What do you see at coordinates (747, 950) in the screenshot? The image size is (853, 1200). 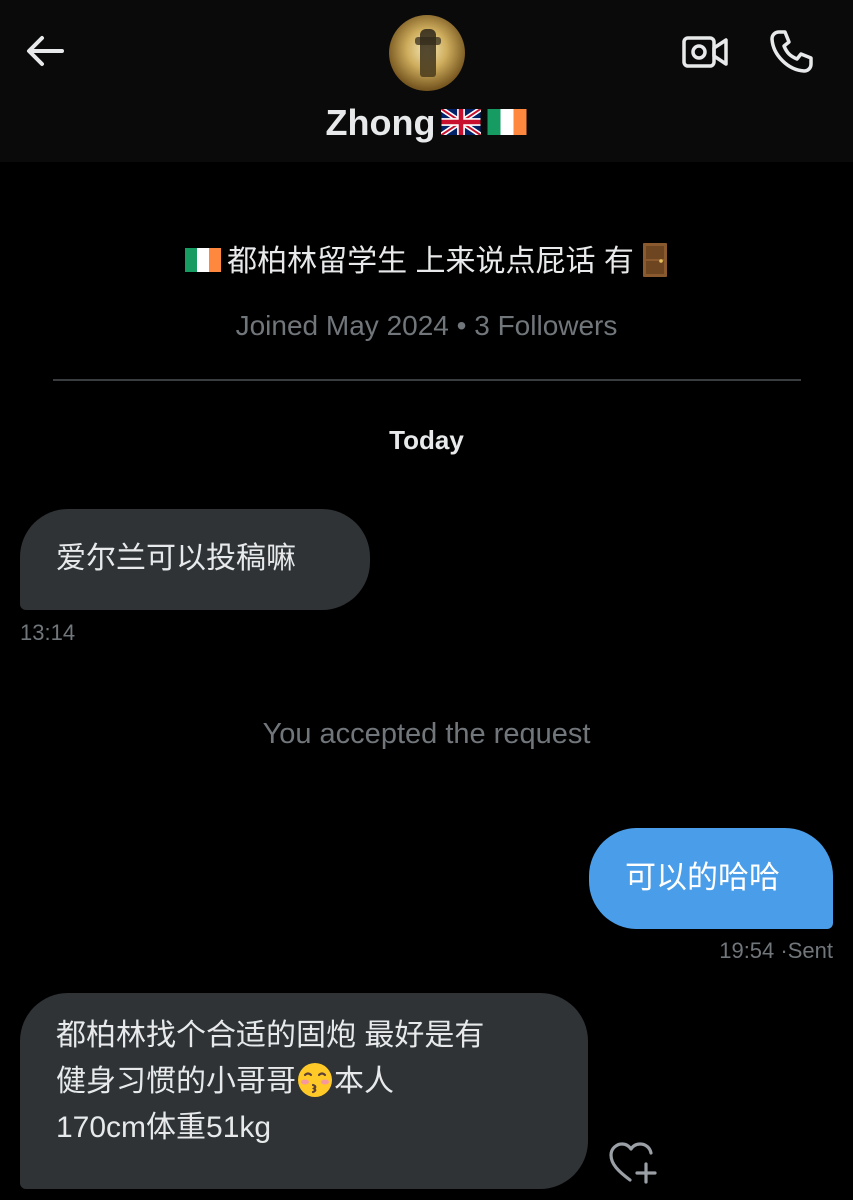 I see `message-timestamp: 19:54` at bounding box center [747, 950].